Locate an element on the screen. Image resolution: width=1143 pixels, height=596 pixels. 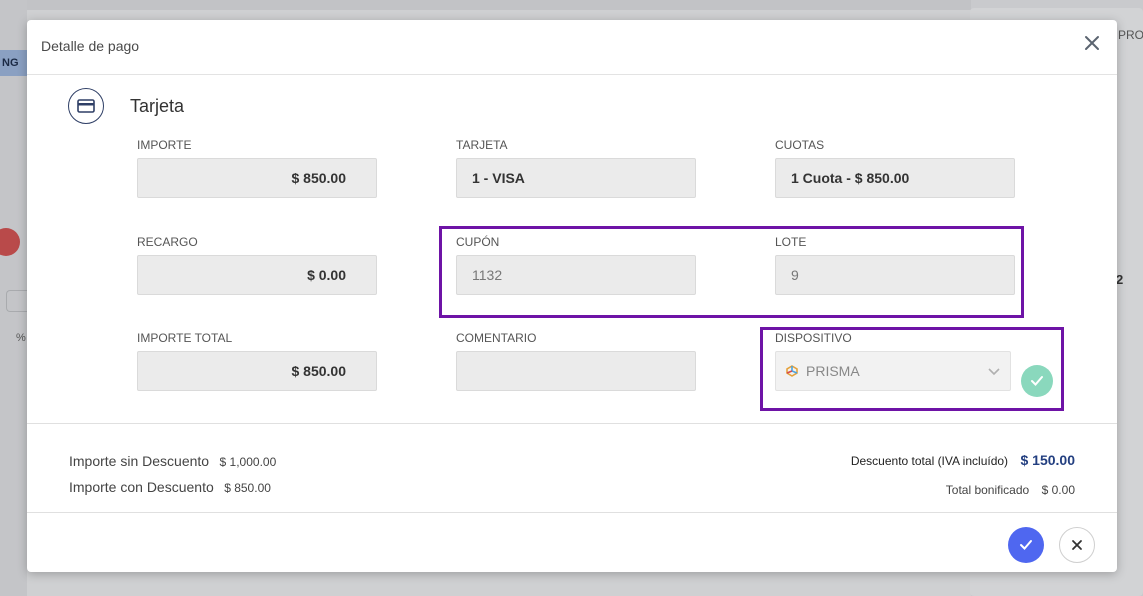
importe-label: IMPORTE is located at coordinates (164, 145).